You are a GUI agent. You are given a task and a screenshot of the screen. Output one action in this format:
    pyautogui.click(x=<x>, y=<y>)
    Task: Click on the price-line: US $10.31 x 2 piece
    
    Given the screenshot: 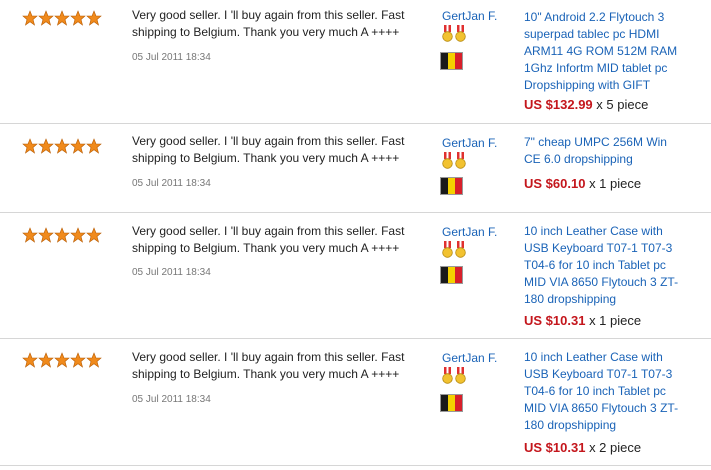 What is the action you would take?
    pyautogui.click(x=582, y=447)
    